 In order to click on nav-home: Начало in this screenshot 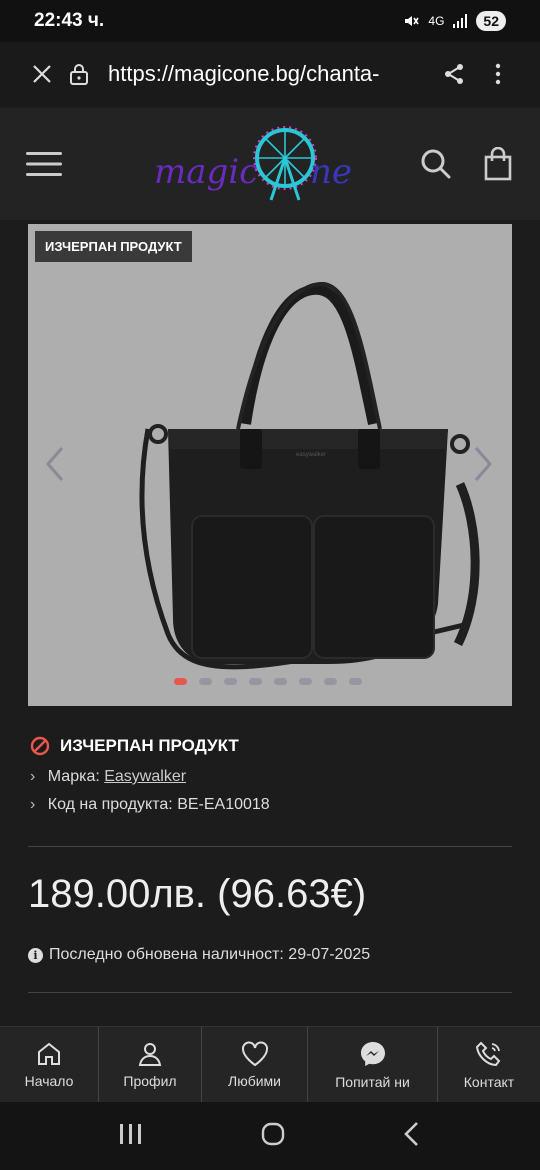, I will do `click(49, 1064)`.